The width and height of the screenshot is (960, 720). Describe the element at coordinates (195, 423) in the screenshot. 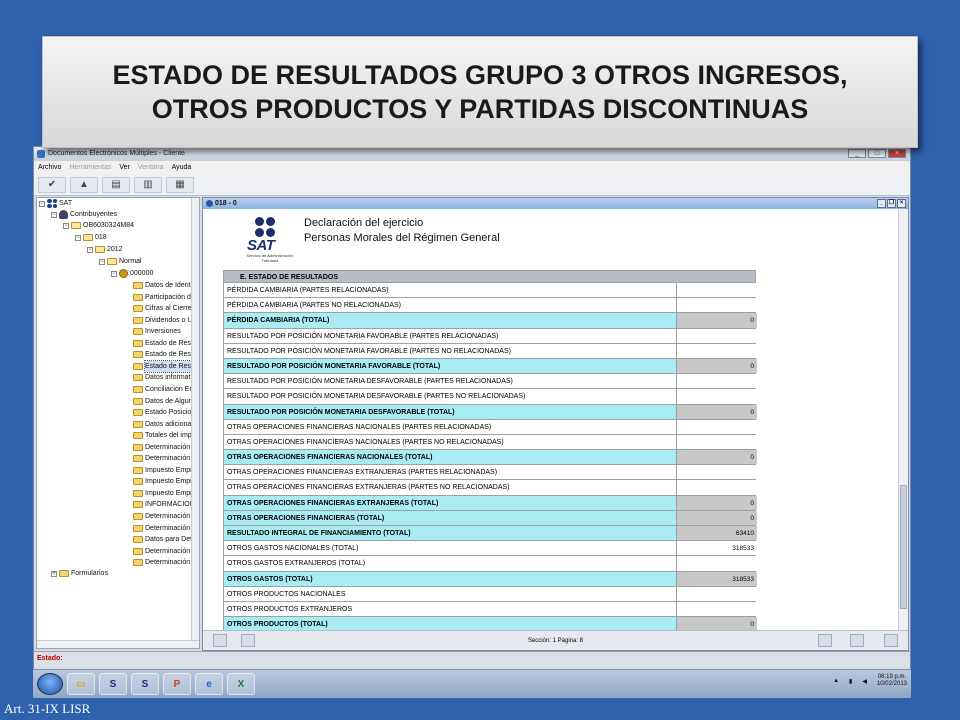

I see `tree-vertical-scrollbar` at that location.